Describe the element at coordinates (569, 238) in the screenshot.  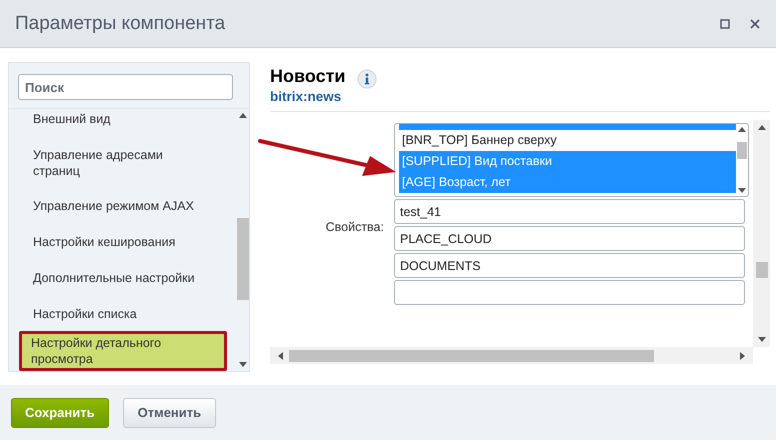
I see `input-field: PLACE_CLOUD` at that location.